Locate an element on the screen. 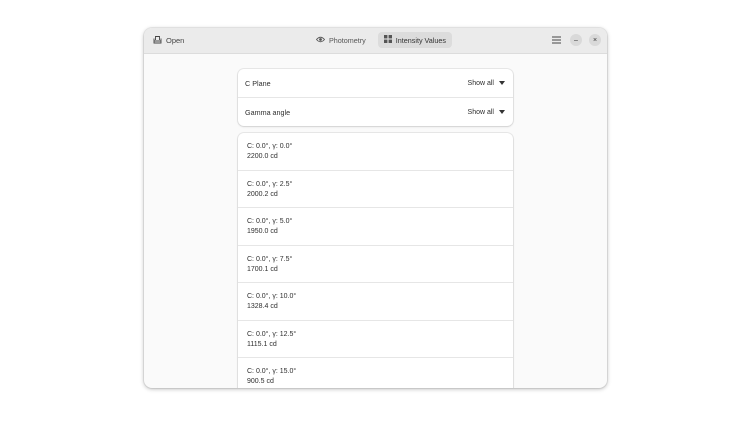 The width and height of the screenshot is (752, 423). view-switcher: Photometry Intensity Values is located at coordinates (381, 40).